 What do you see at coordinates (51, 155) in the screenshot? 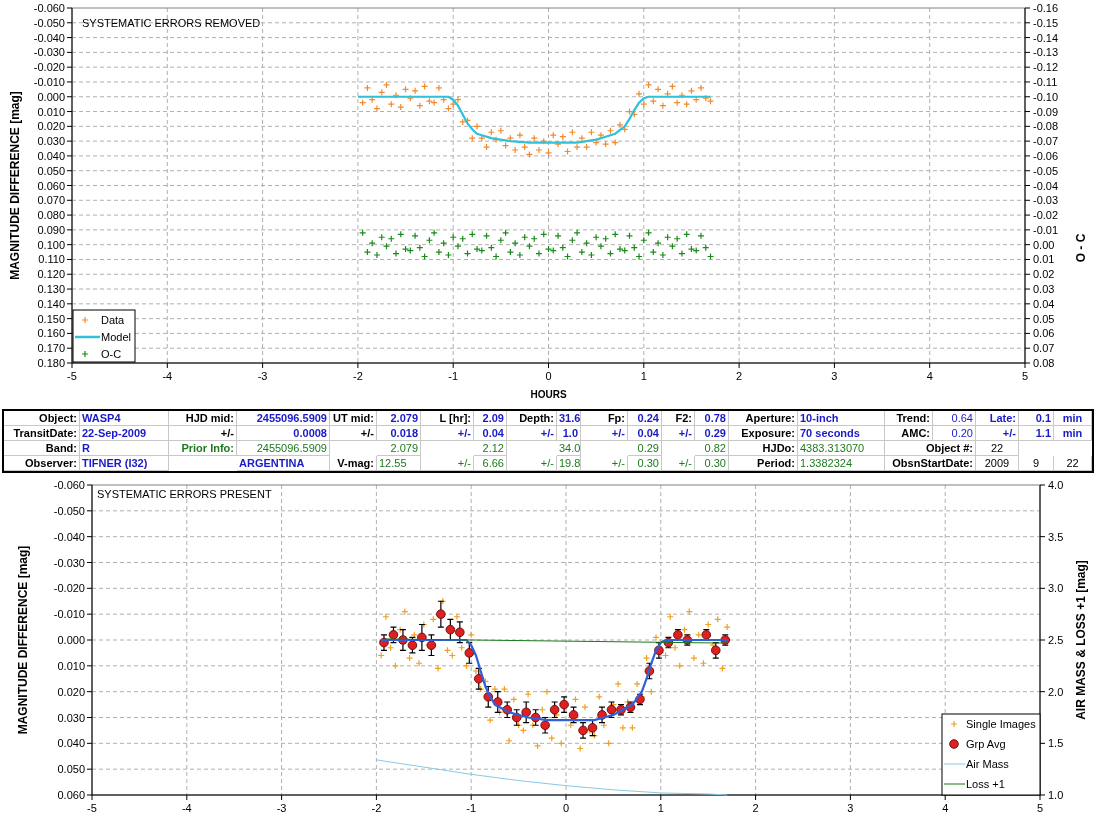
I see `axis-tick-label: 0.040` at bounding box center [51, 155].